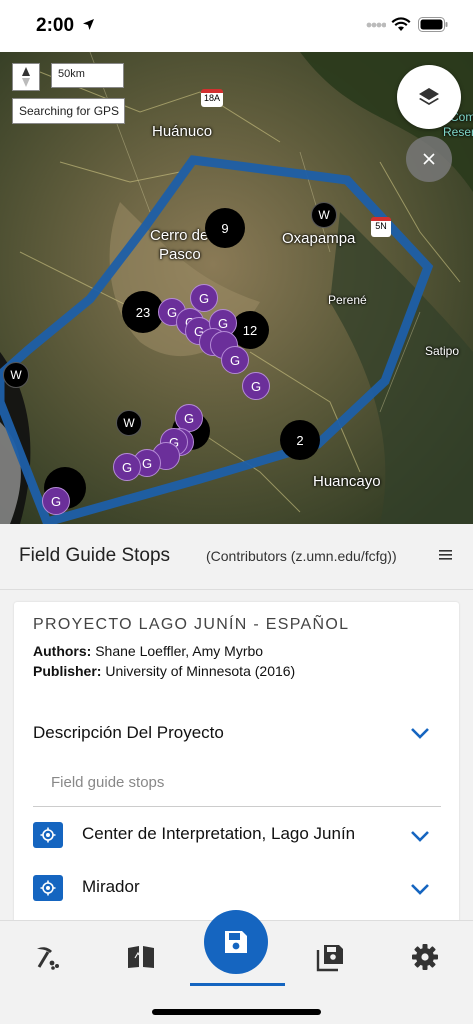 This screenshot has width=473, height=1024. I want to click on active-tab-indicator, so click(237, 984).